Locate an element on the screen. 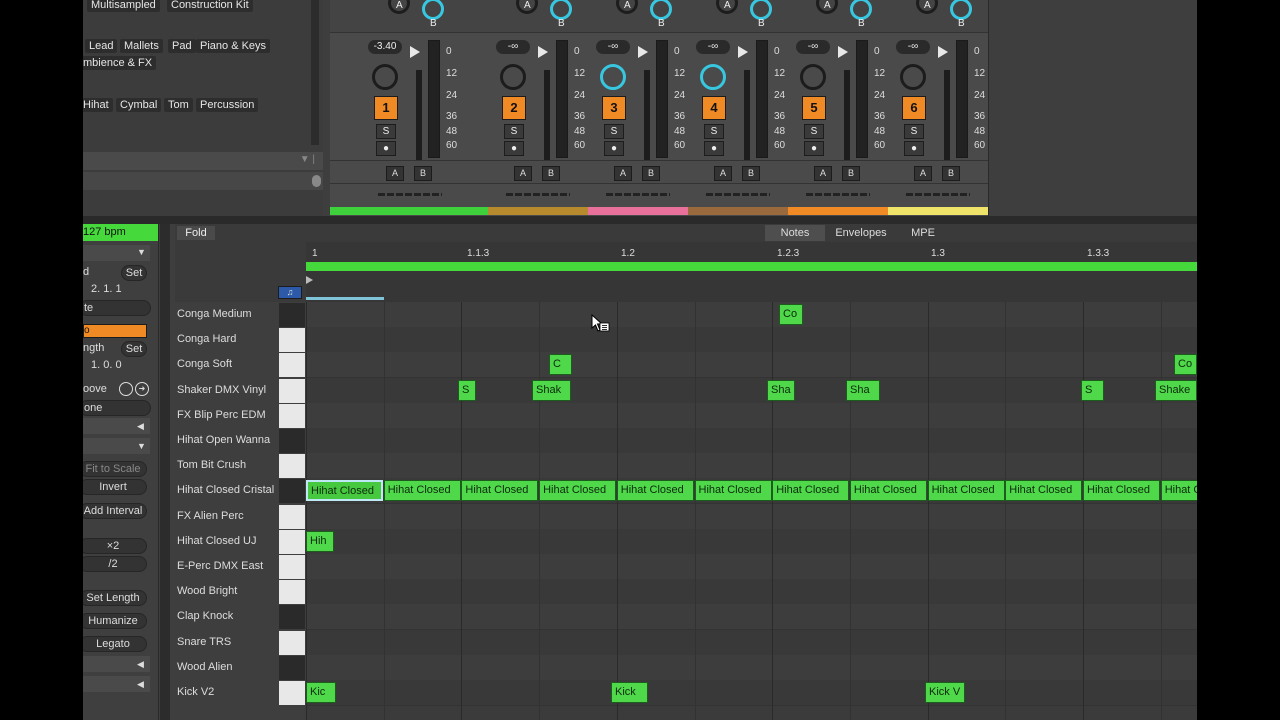 Image resolution: width=1280 pixels, height=720 pixels. lane-label: FX Alien Perc is located at coordinates (228, 516).